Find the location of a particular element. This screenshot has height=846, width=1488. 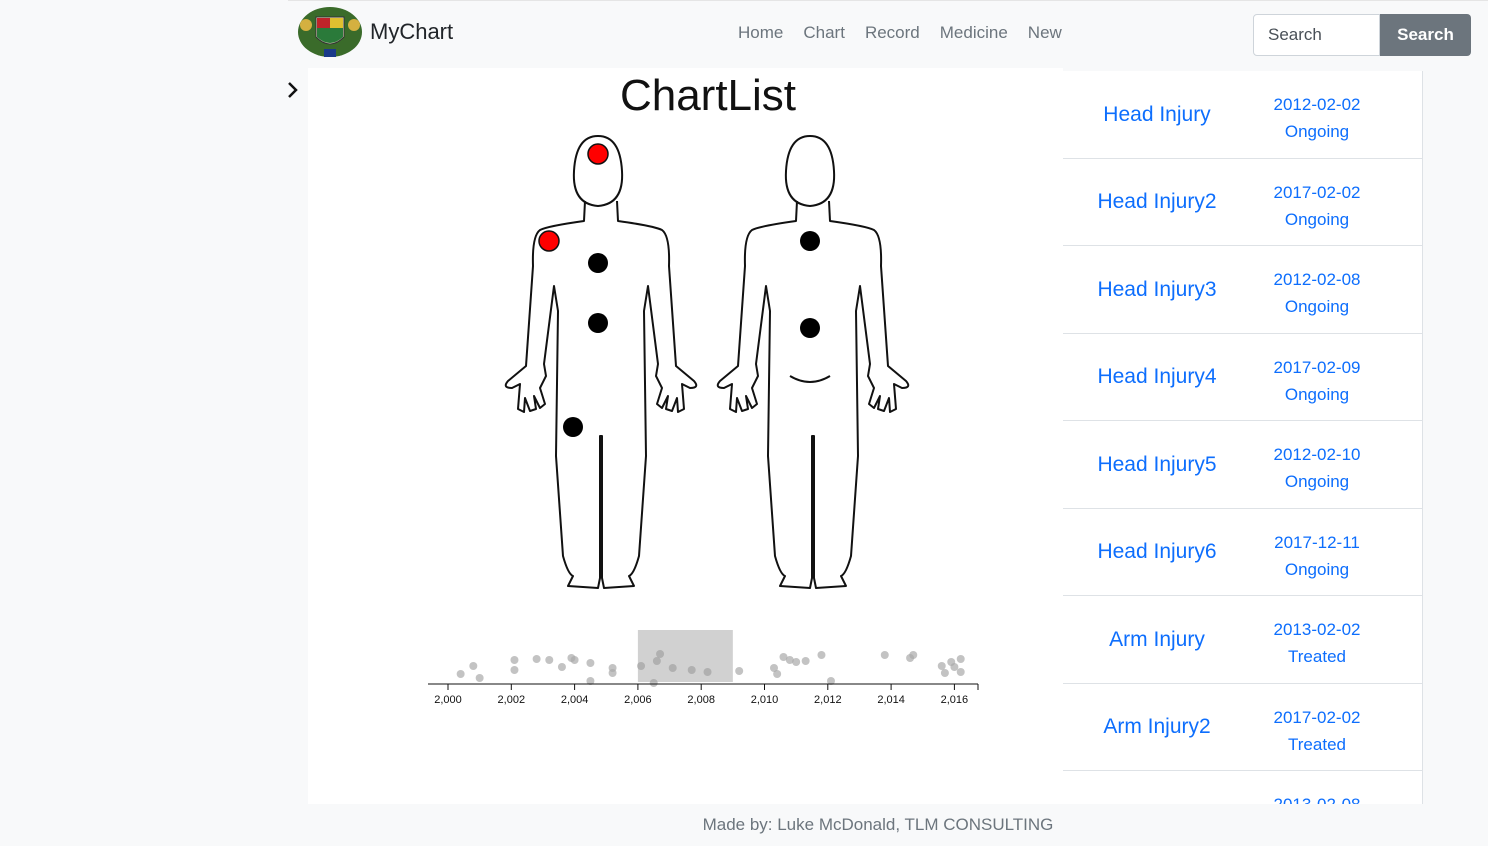

nav-medicine: Medicine is located at coordinates (974, 33).